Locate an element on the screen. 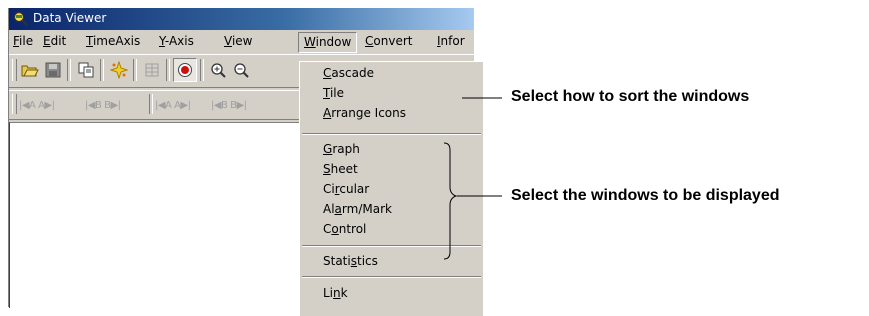 Image resolution: width=869 pixels, height=316 pixels. annotation-display-windows: Select the windows to be displayed is located at coordinates (645, 195).